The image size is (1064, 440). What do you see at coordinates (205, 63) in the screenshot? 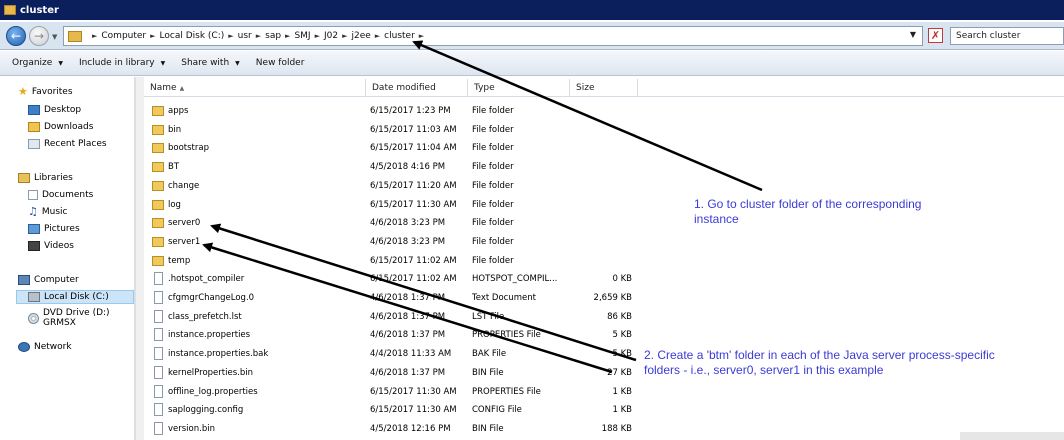
I see `share-with-label: Share with` at bounding box center [205, 63].